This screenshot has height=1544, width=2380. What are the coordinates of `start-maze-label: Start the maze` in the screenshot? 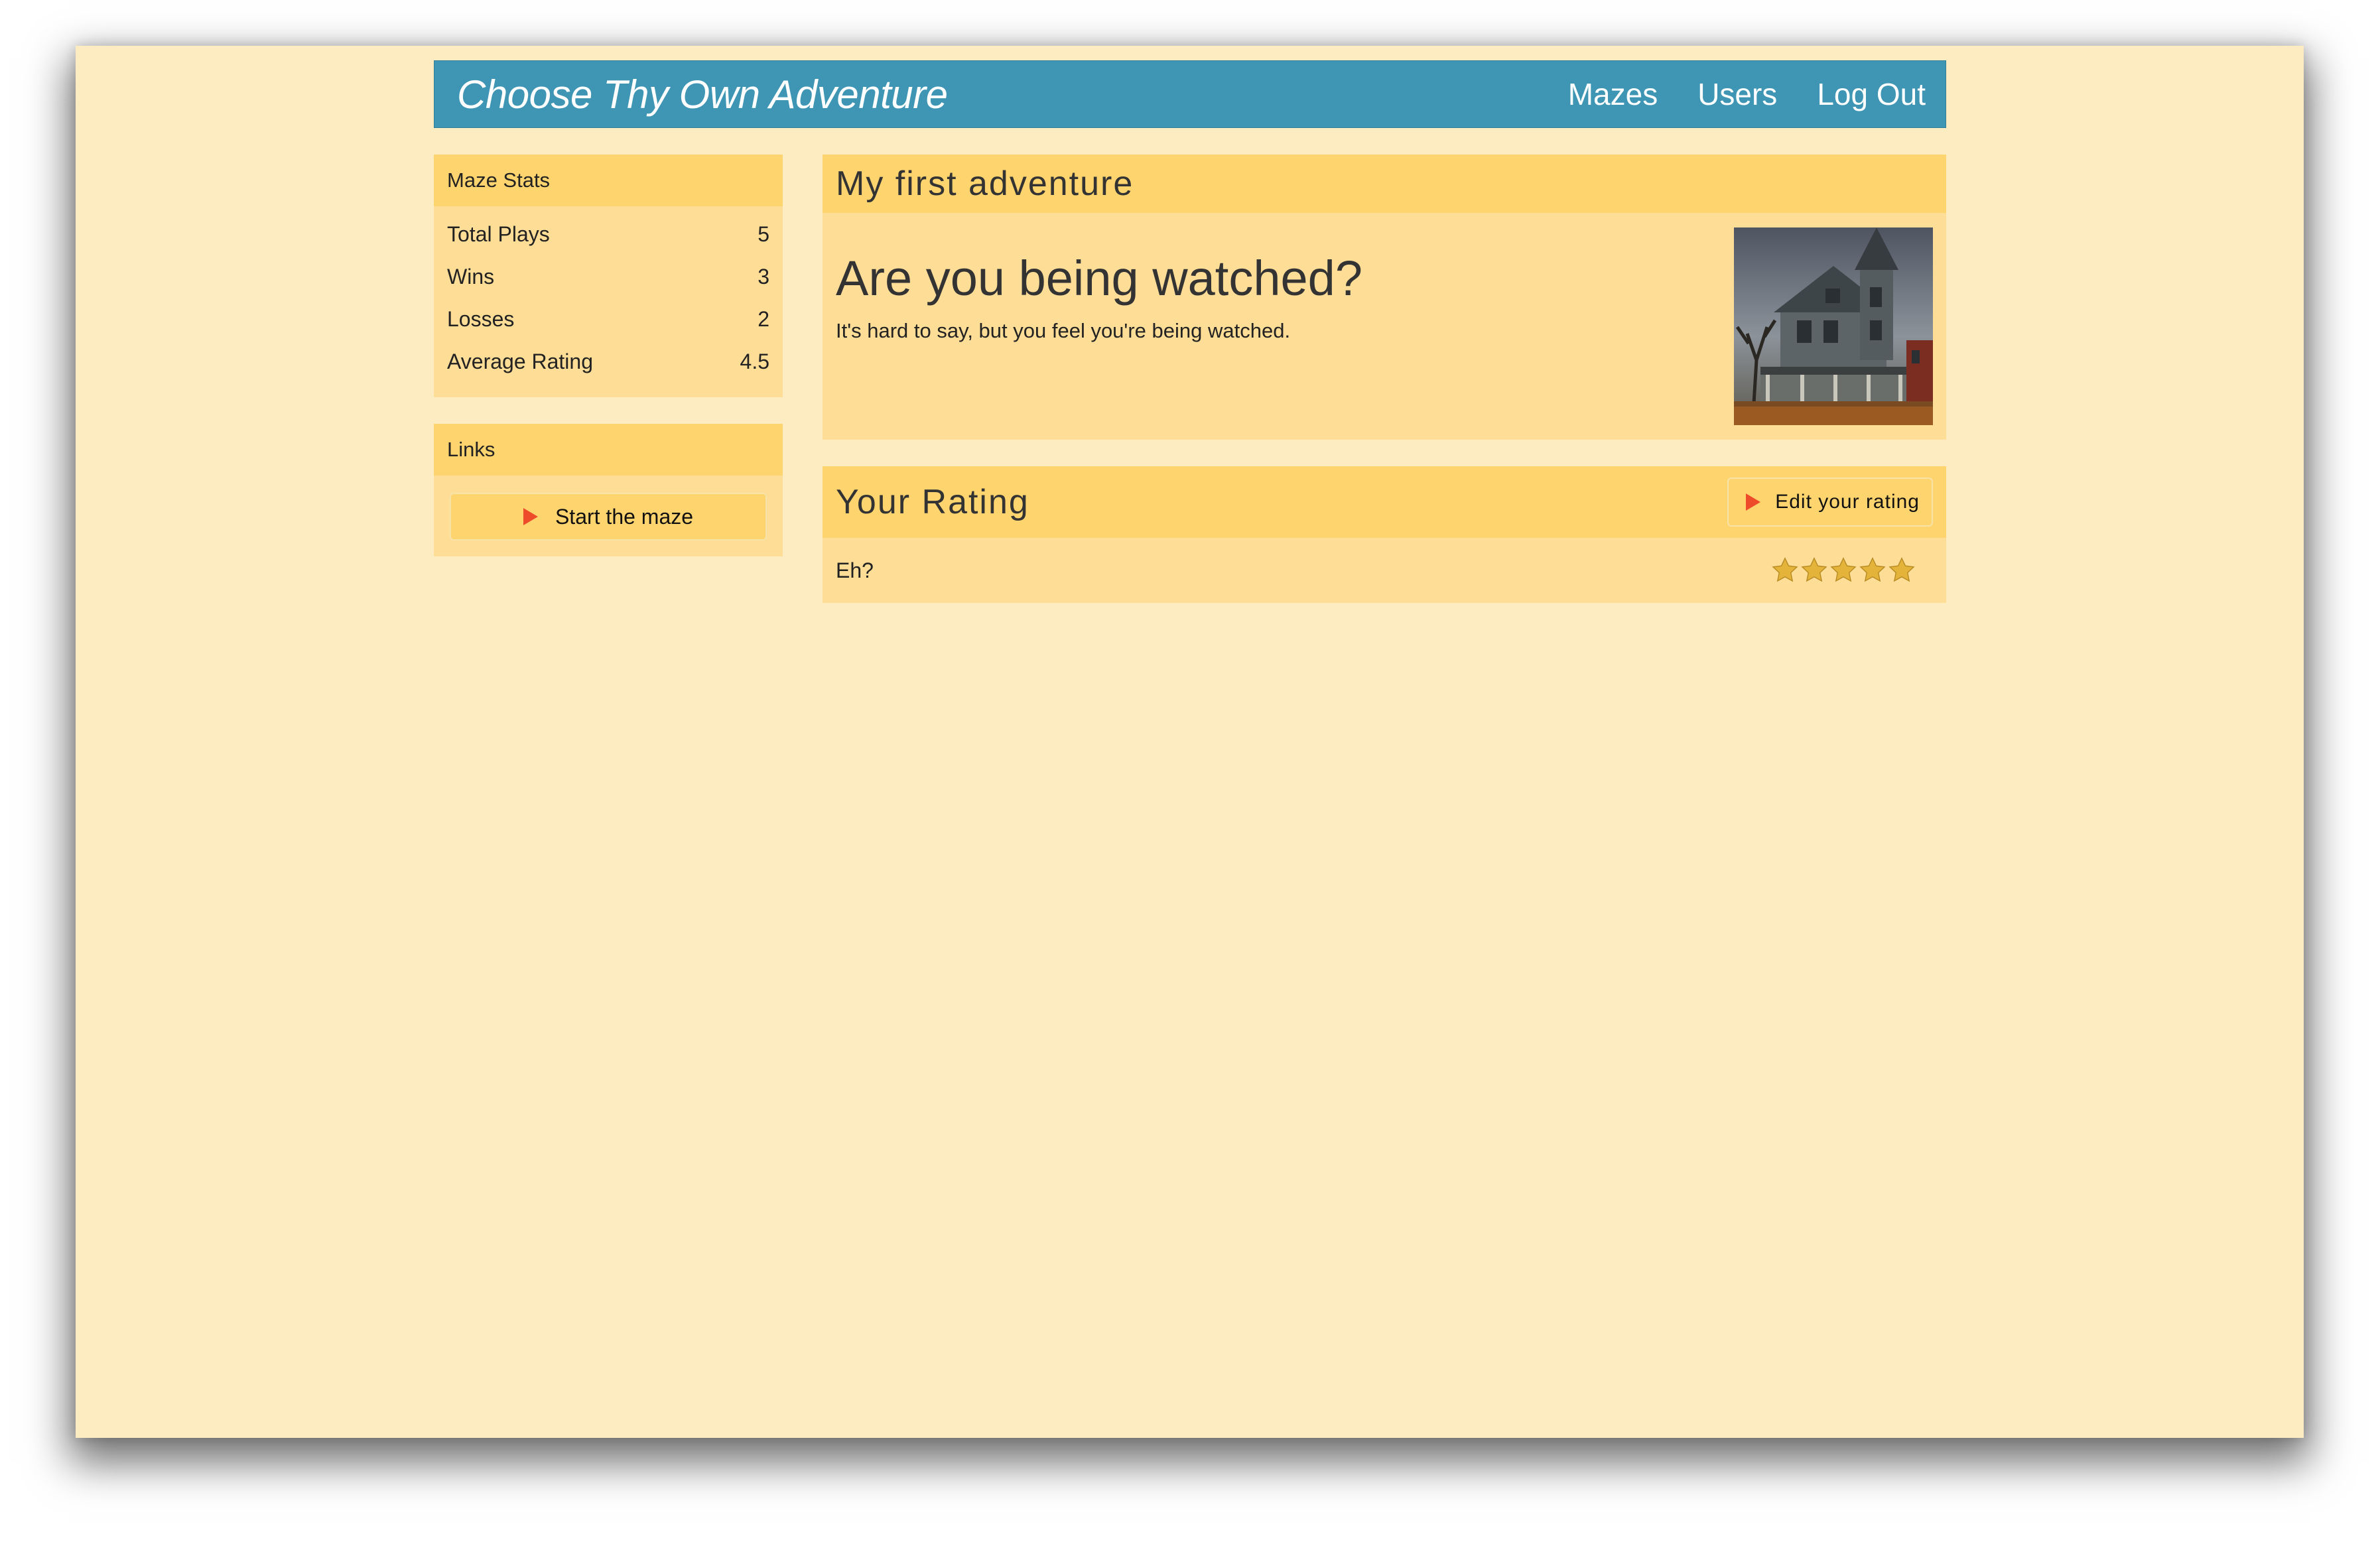 It's located at (624, 516).